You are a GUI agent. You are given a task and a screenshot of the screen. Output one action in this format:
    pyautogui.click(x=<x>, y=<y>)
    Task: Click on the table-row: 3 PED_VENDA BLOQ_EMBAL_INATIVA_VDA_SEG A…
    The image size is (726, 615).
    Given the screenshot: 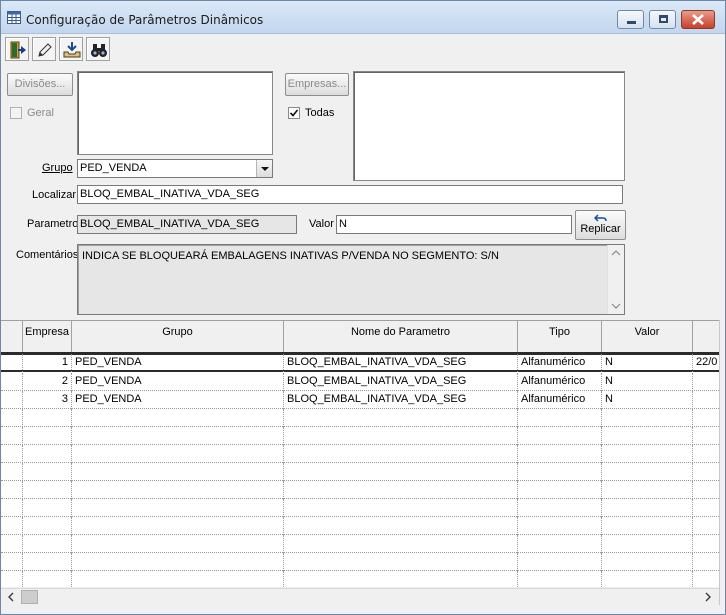 What is the action you would take?
    pyautogui.click(x=360, y=400)
    